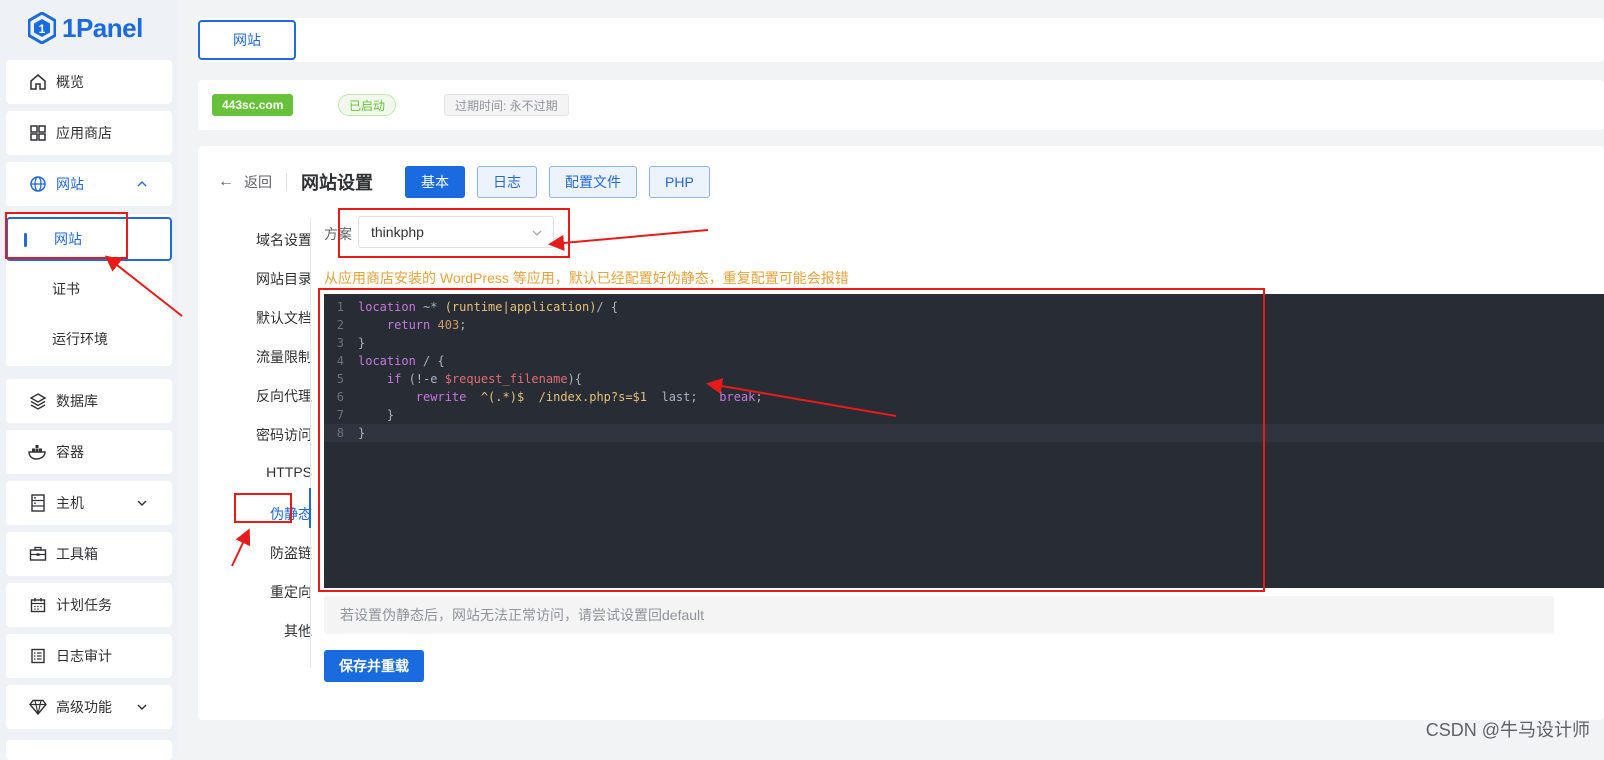 This screenshot has width=1604, height=760. I want to click on sidebar-item-logs: 日志审计, so click(89, 656).